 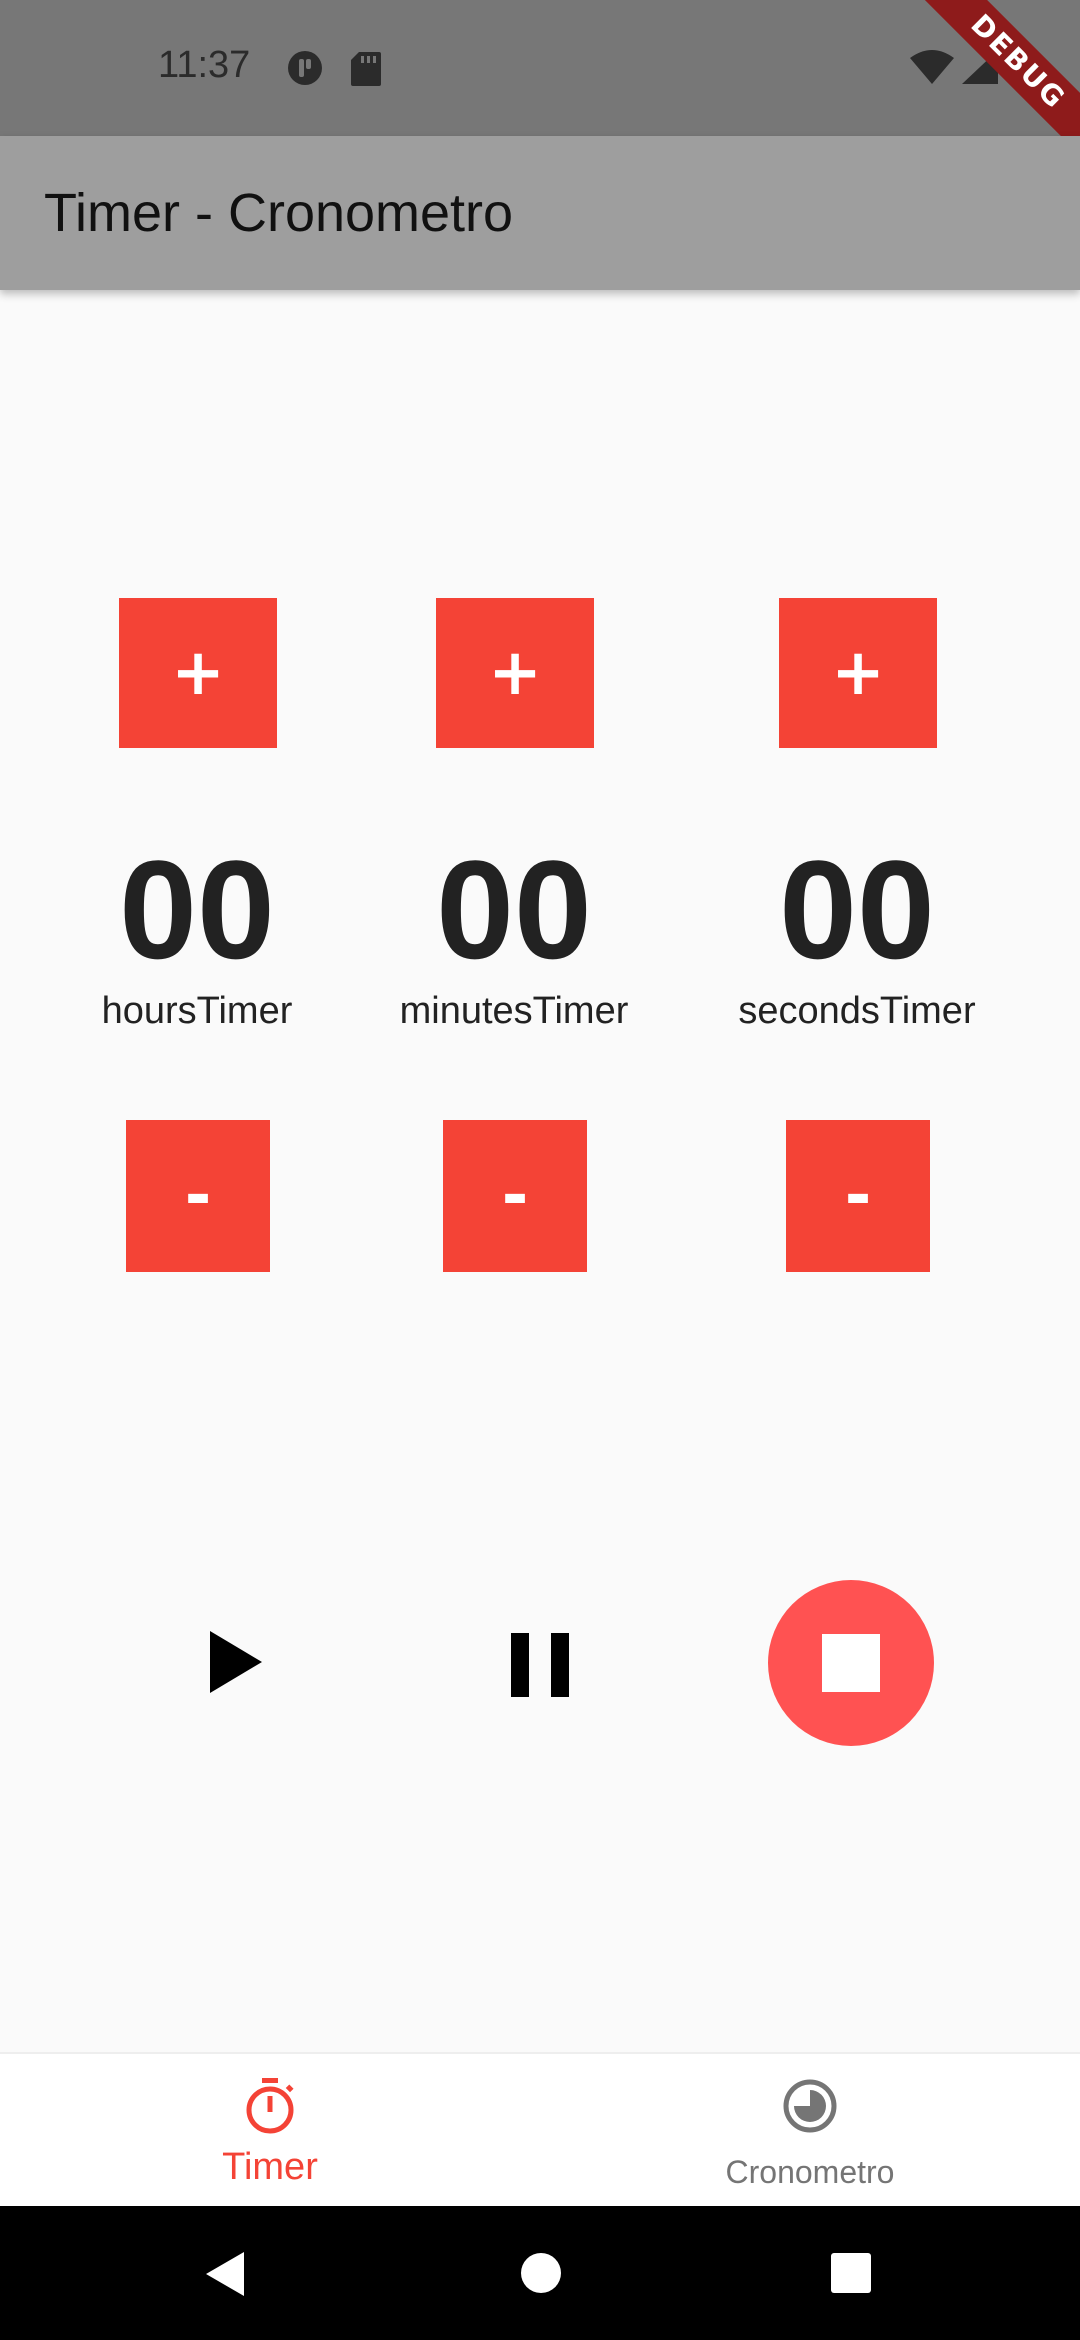 What do you see at coordinates (857, 909) in the screenshot?
I see `seconds-value: 00` at bounding box center [857, 909].